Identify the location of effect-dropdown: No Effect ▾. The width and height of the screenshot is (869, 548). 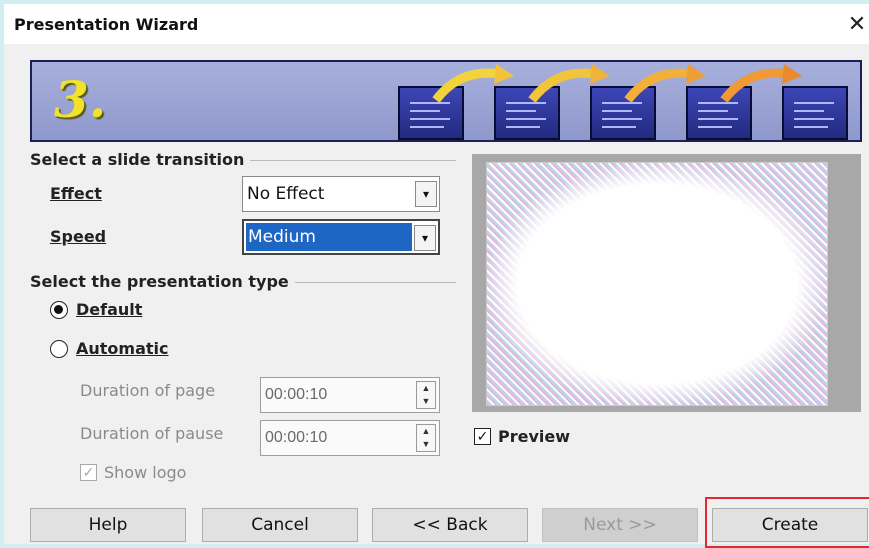
(341, 194).